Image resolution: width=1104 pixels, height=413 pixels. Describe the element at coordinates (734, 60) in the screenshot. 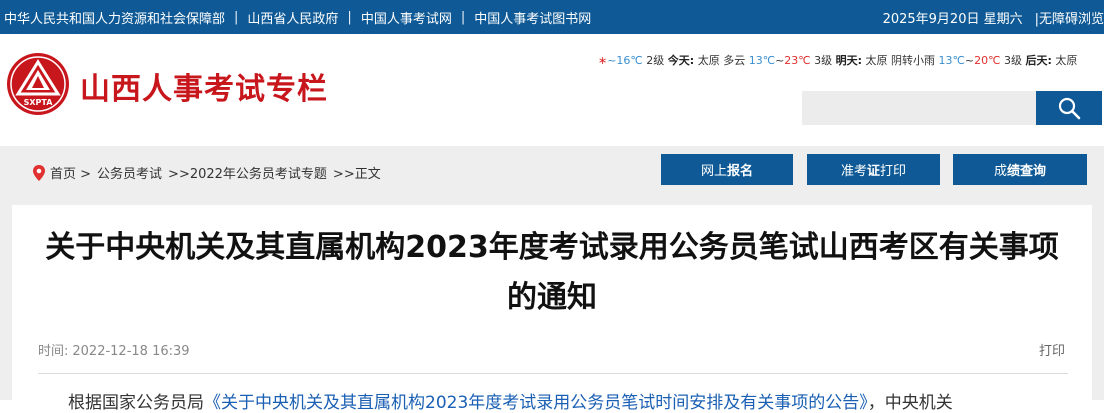

I see `weather-today-cond: 多云` at that location.